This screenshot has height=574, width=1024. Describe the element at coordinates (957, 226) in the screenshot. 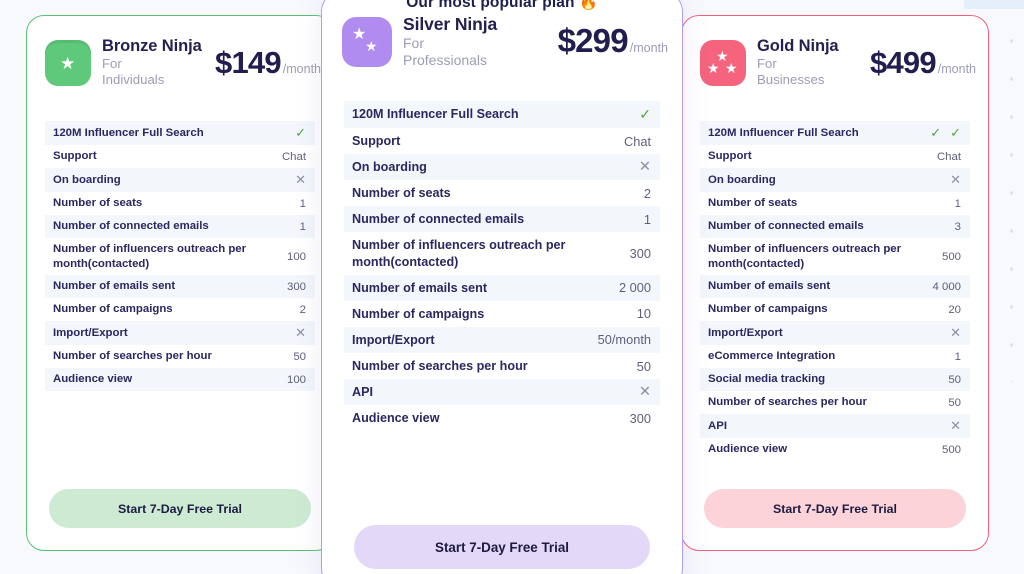

I see `feature-value: 3` at that location.